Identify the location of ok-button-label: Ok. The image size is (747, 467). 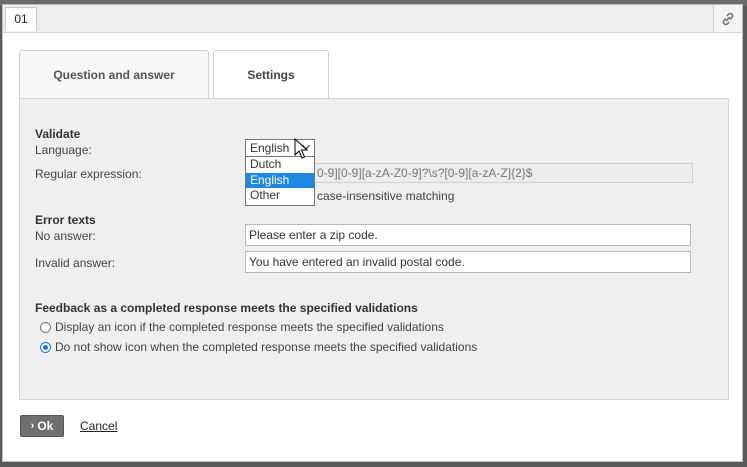
(45, 426).